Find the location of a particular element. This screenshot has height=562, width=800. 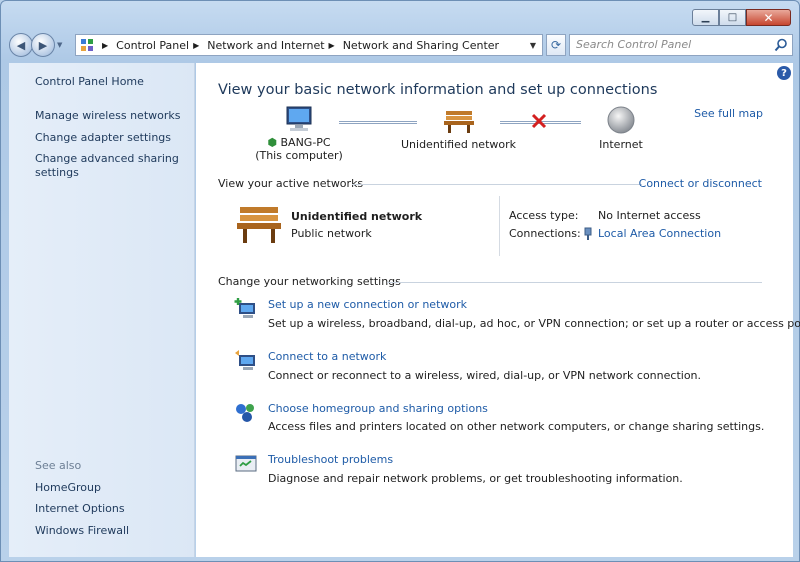

search-input: Search Control Panel is located at coordinates (681, 45).